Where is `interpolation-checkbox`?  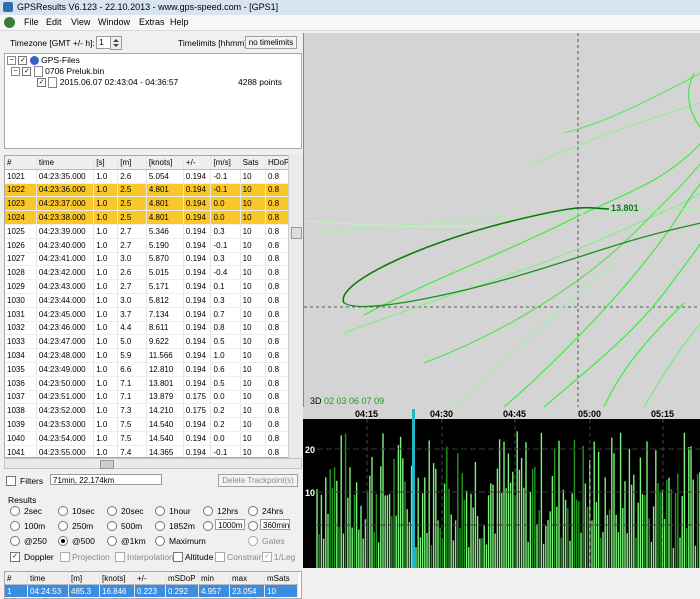
interpolation-checkbox is located at coordinates (120, 557).